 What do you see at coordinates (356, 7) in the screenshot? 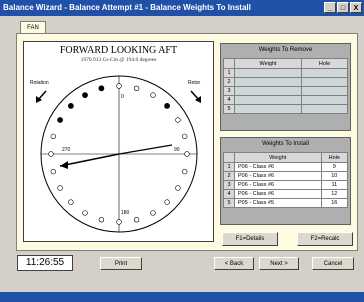
I see `close-button: X` at bounding box center [356, 7].